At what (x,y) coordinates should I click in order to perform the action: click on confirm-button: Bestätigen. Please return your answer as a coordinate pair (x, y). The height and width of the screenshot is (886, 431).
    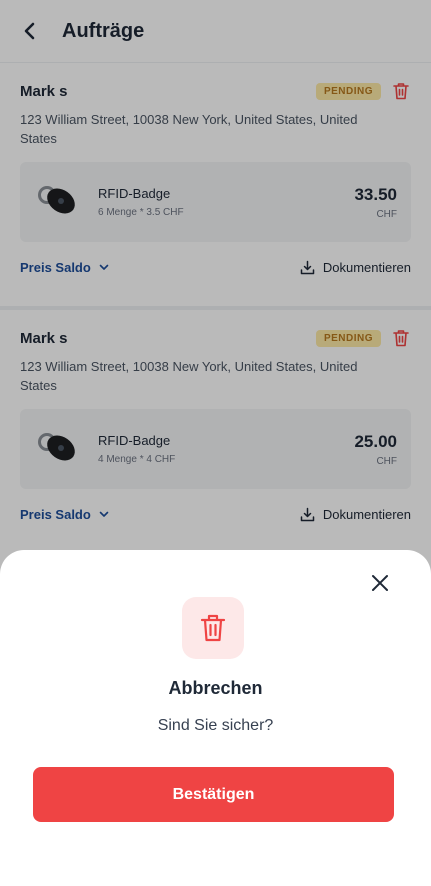
    Looking at the image, I should click on (213, 794).